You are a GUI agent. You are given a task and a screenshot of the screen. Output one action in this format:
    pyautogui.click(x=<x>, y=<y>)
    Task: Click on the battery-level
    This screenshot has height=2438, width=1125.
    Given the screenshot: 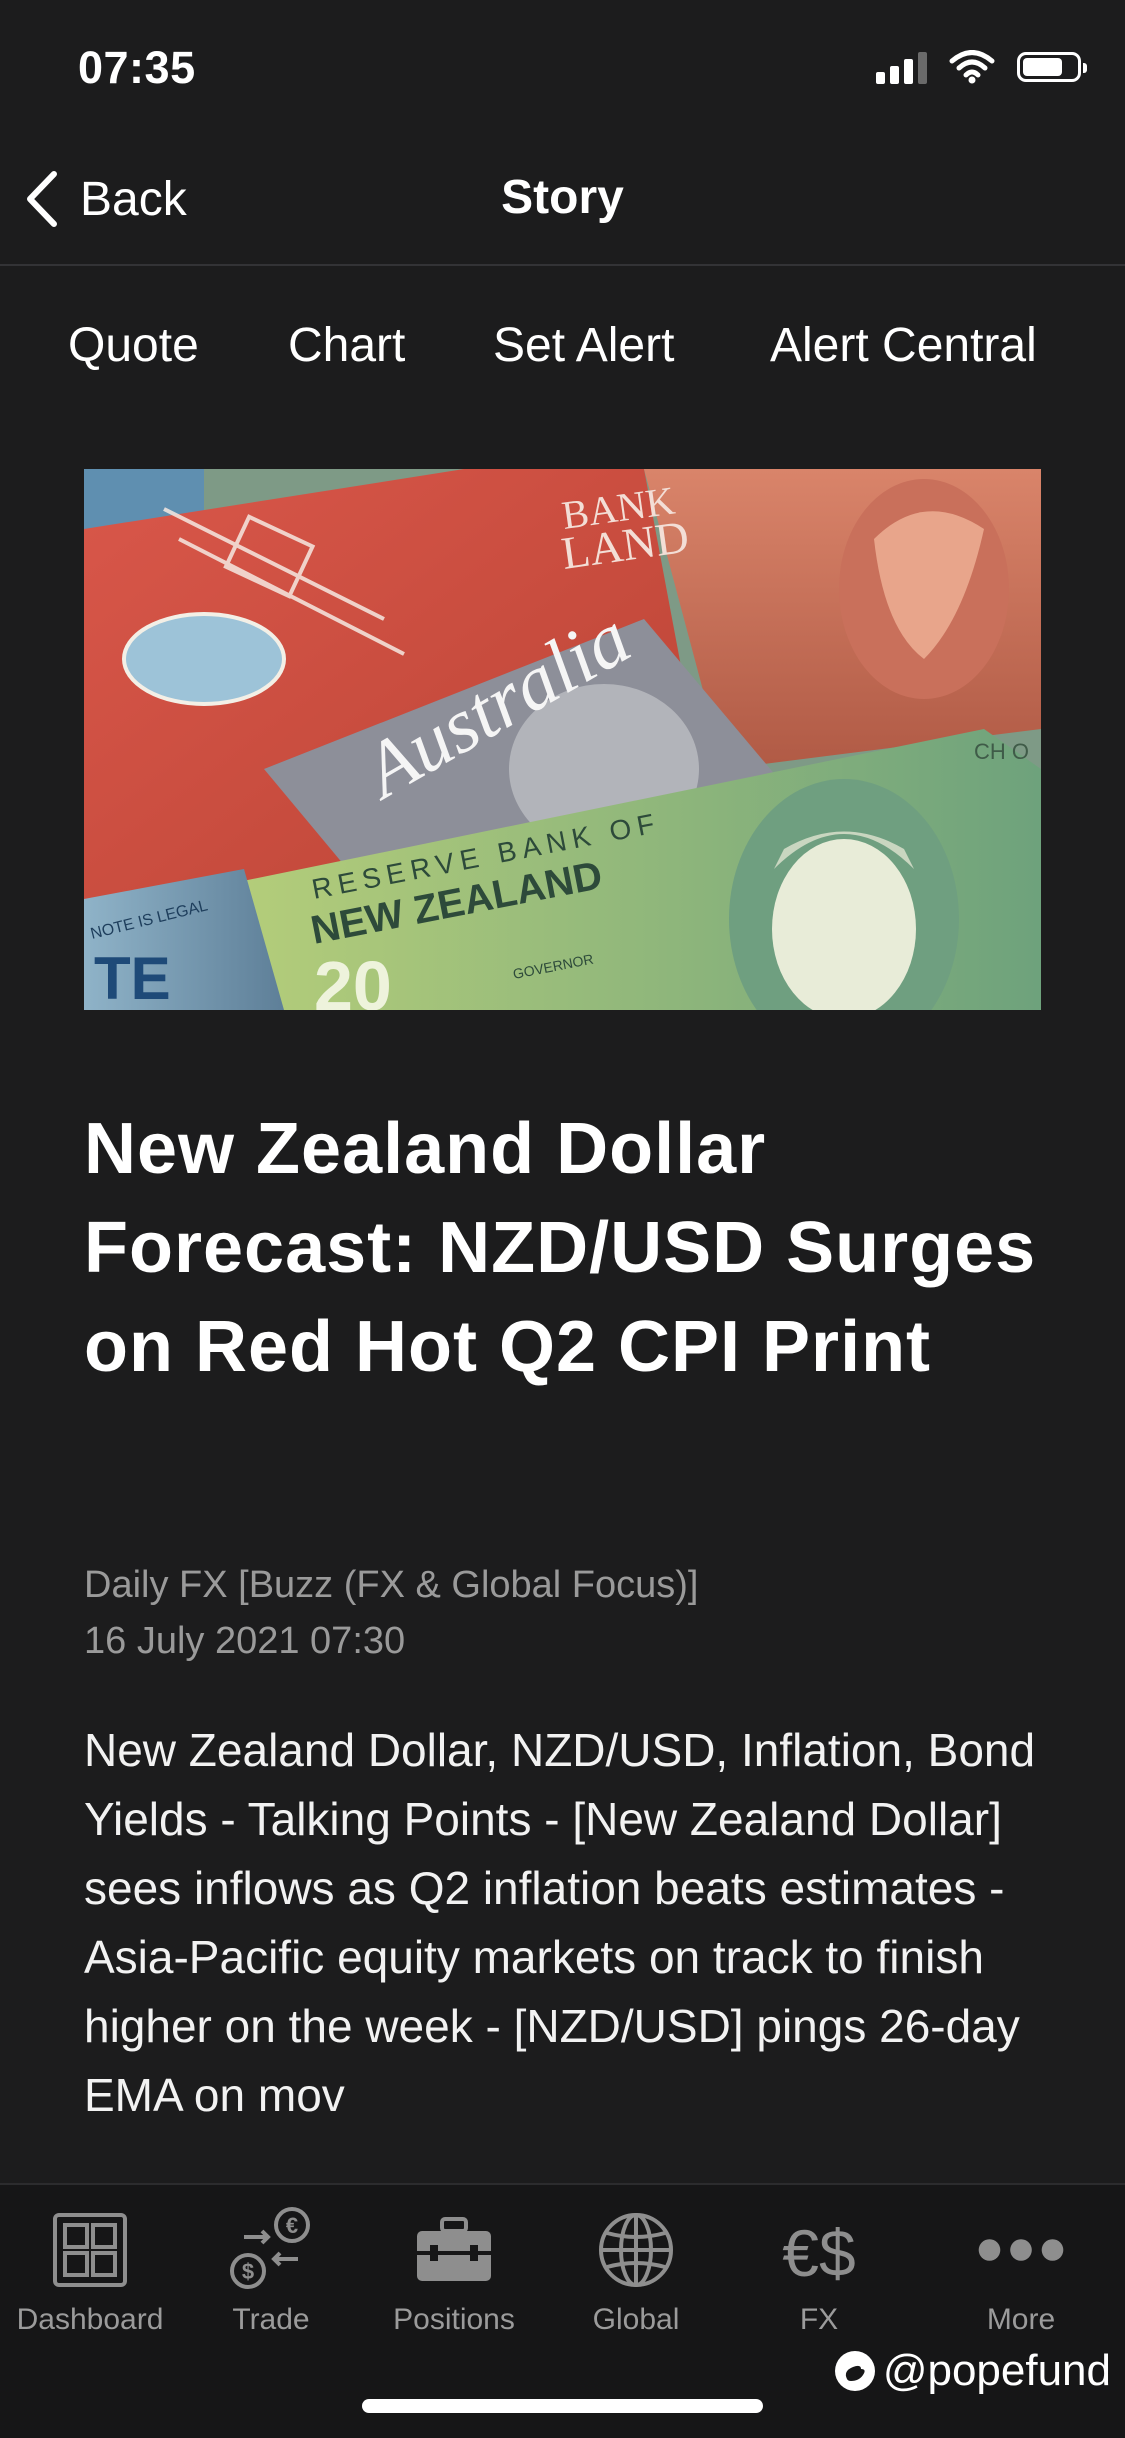 What is the action you would take?
    pyautogui.click(x=1042, y=67)
    